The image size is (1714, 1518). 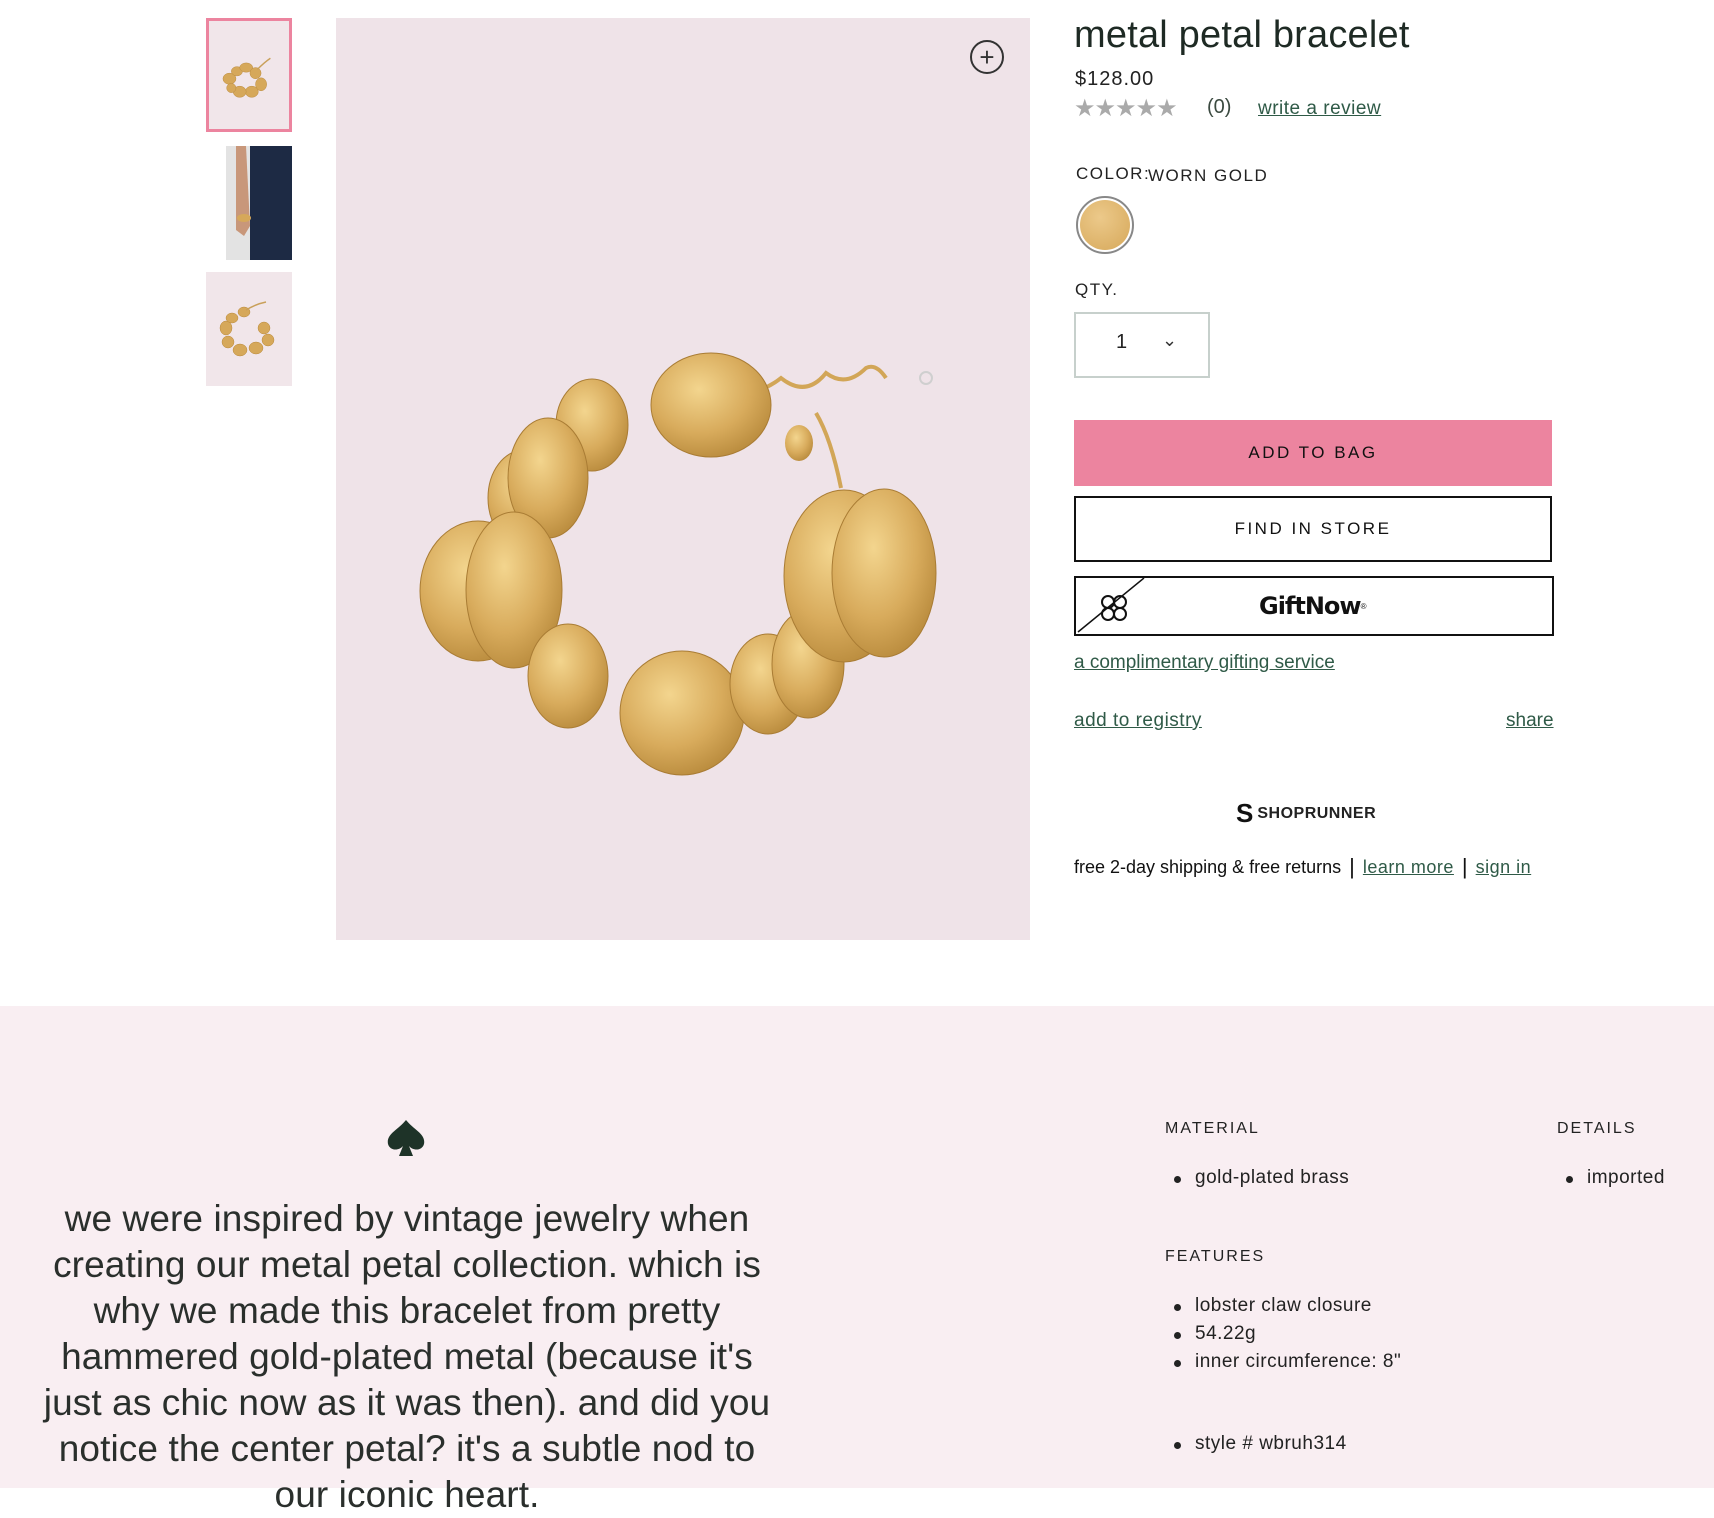 What do you see at coordinates (1219, 107) in the screenshot?
I see `review-count: (0)` at bounding box center [1219, 107].